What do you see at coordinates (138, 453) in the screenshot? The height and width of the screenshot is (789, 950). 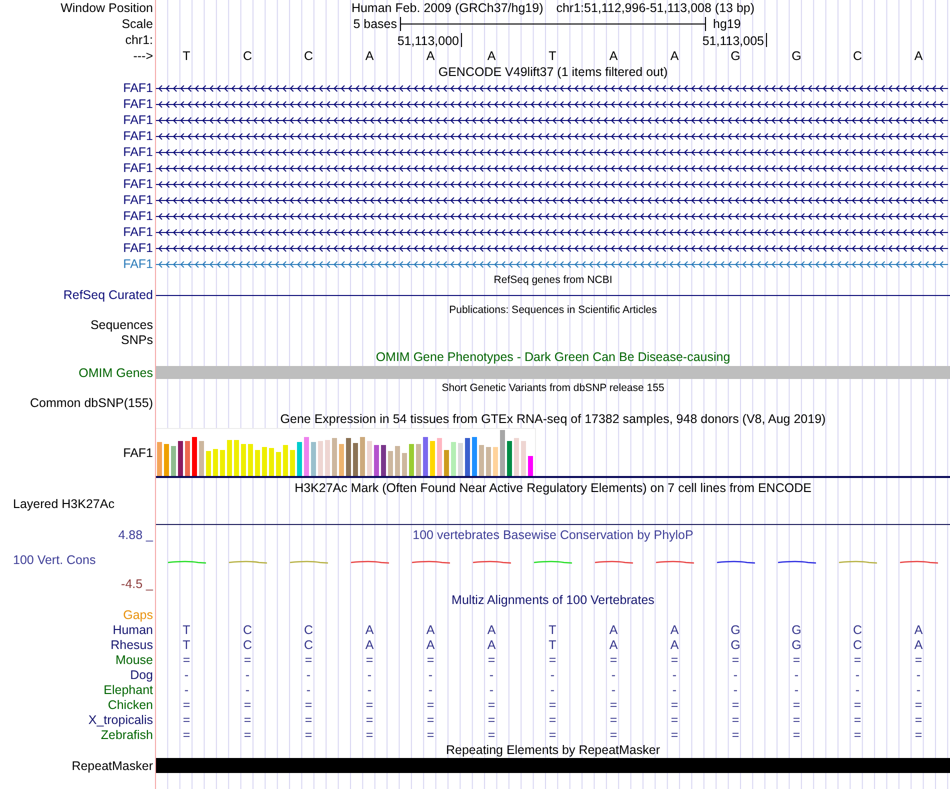 I see `track-label: FAF1` at bounding box center [138, 453].